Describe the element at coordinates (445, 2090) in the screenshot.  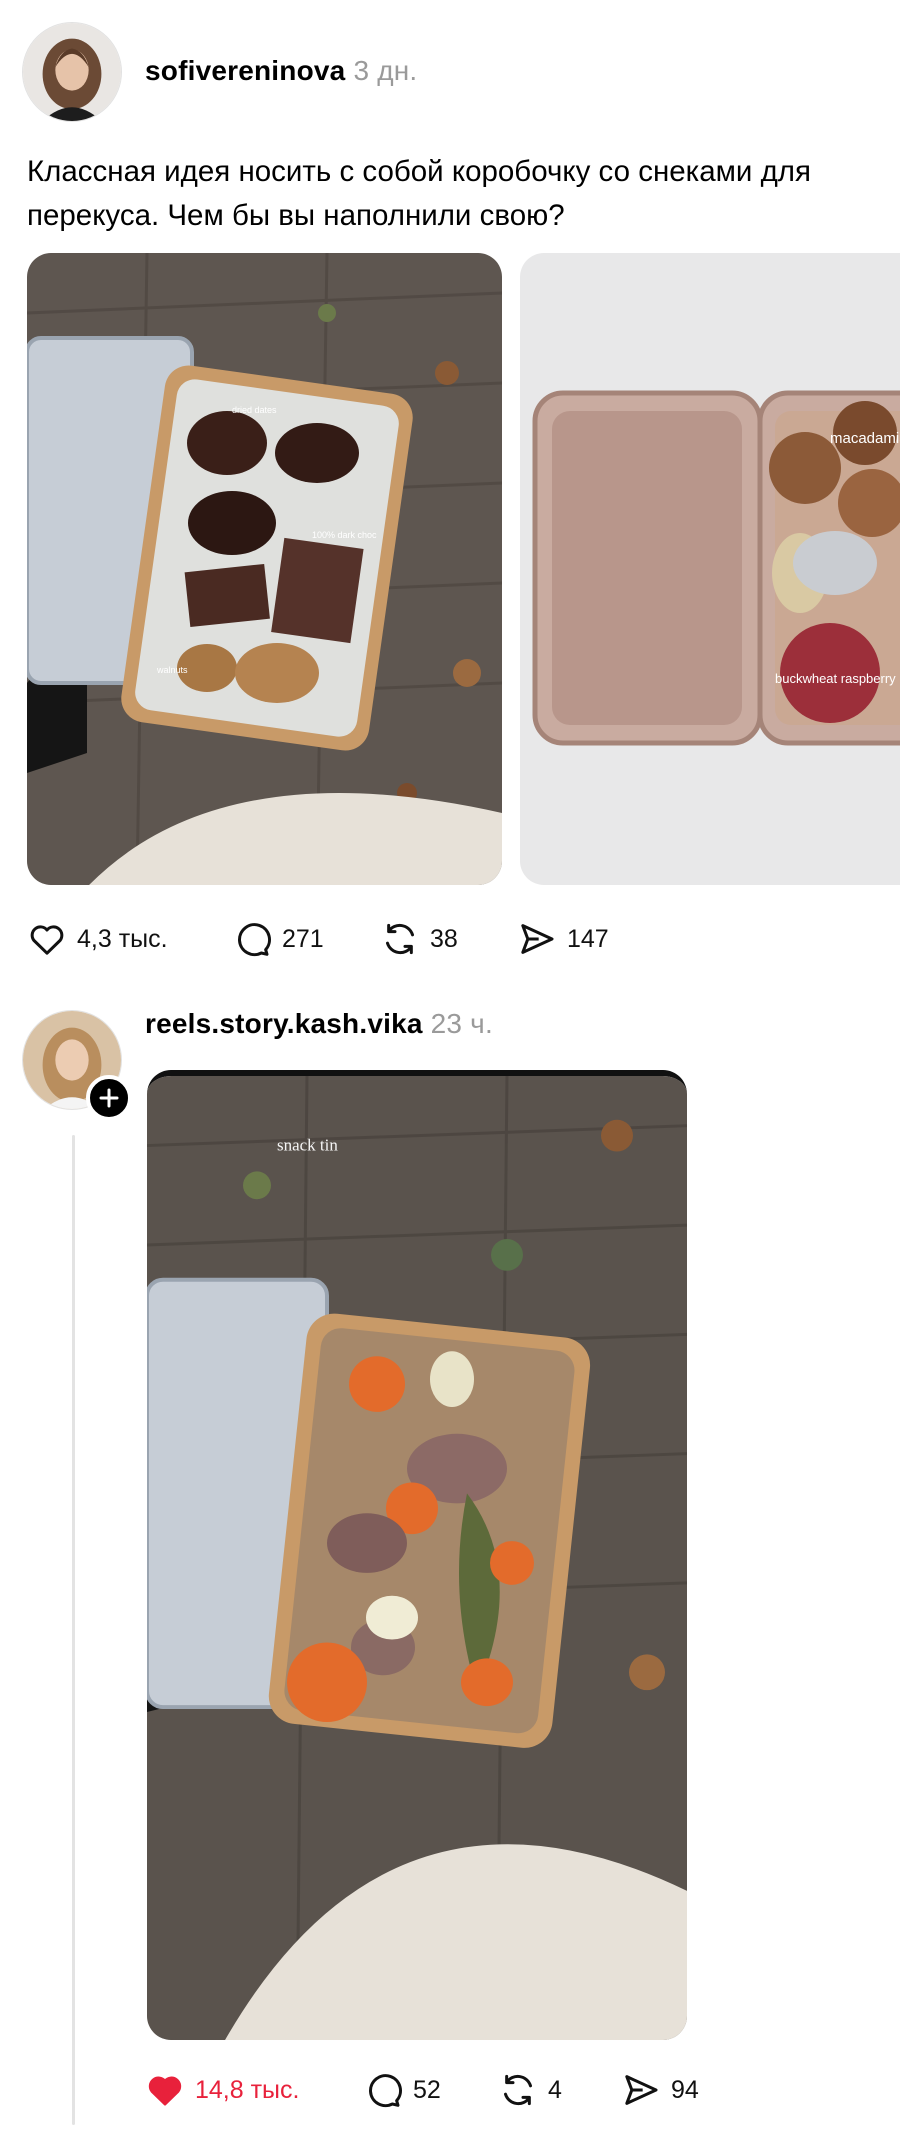
I see `post-actions: 14,8 тыс. 52 4 94` at that location.